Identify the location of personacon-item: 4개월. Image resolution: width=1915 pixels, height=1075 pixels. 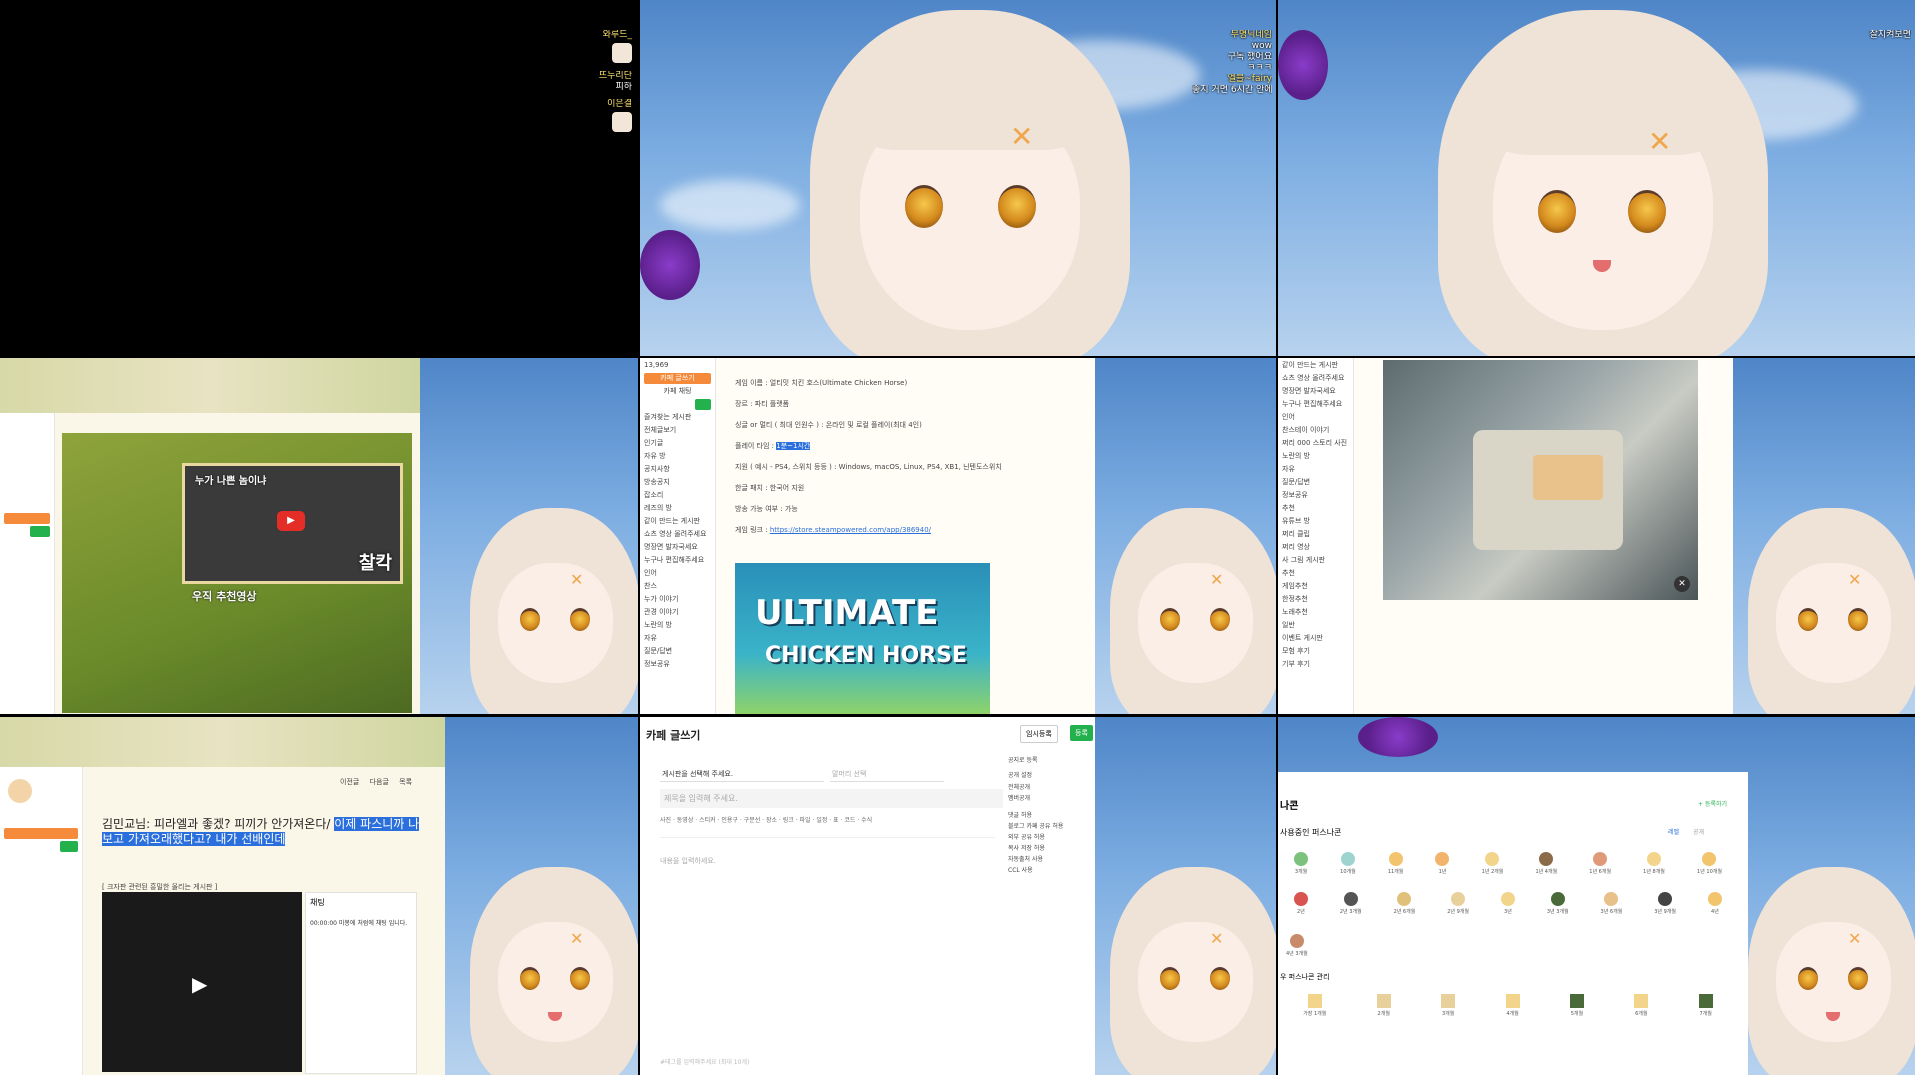
(1512, 1005).